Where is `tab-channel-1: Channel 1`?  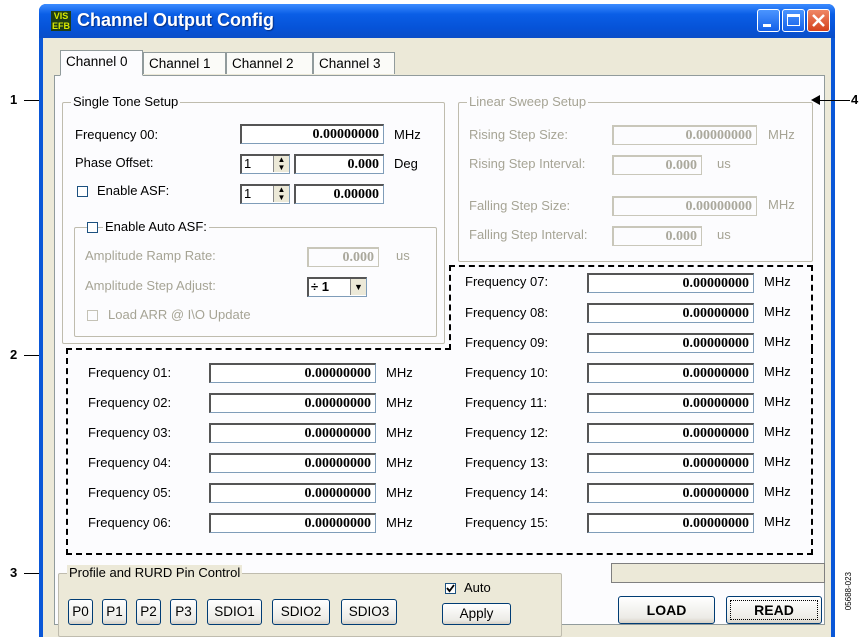
tab-channel-1: Channel 1 is located at coordinates (184, 63).